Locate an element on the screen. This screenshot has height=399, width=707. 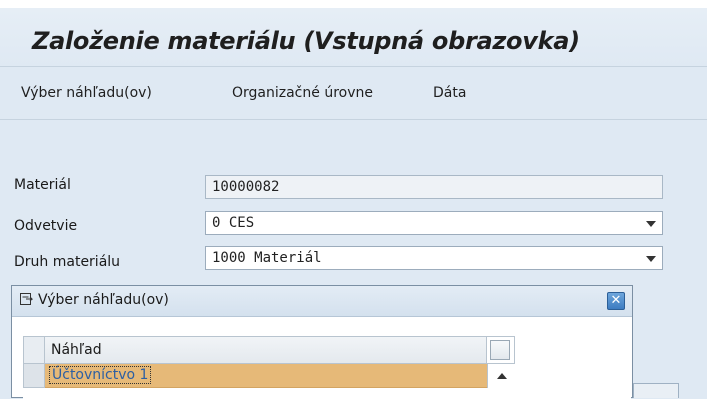
column-header-view: Náhľad is located at coordinates (266, 350).